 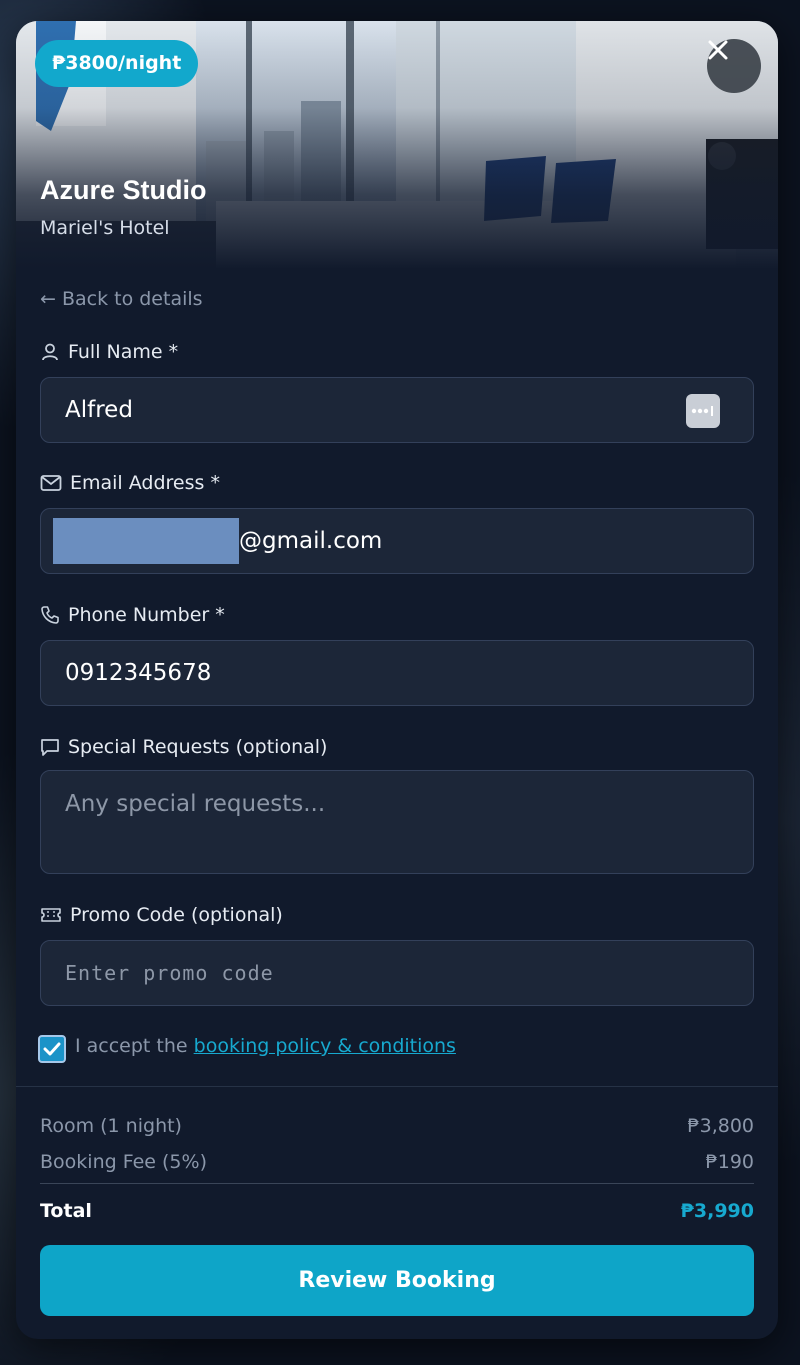 What do you see at coordinates (145, 483) in the screenshot?
I see `email-label-text: Email Address *` at bounding box center [145, 483].